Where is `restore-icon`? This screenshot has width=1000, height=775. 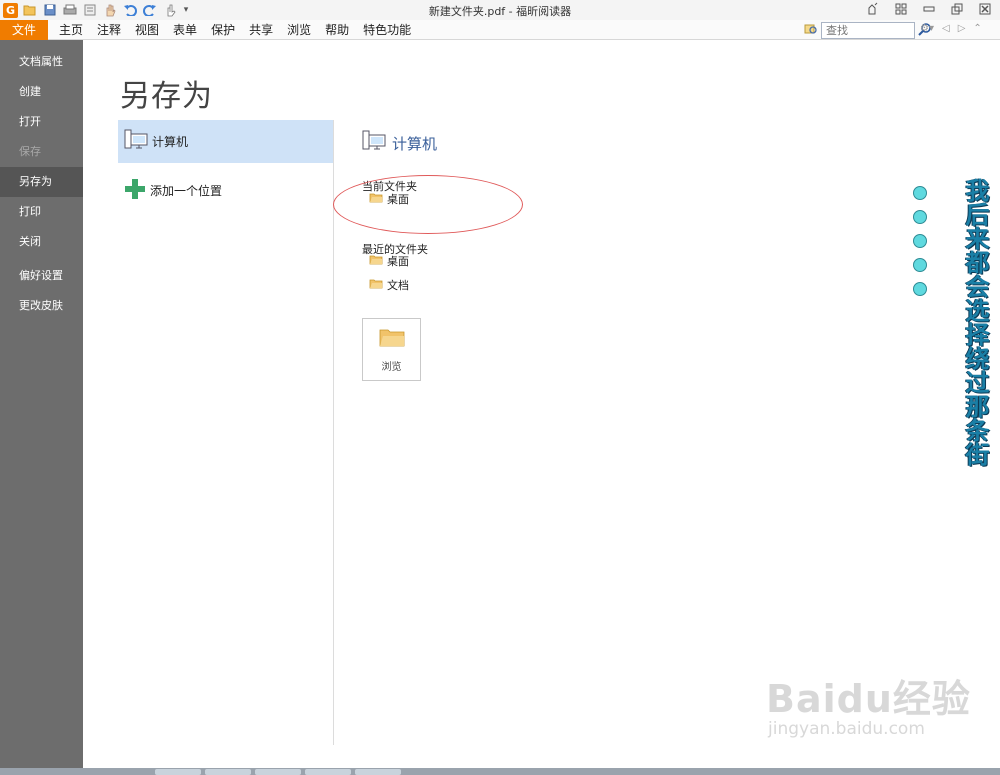
restore-icon is located at coordinates (957, 9).